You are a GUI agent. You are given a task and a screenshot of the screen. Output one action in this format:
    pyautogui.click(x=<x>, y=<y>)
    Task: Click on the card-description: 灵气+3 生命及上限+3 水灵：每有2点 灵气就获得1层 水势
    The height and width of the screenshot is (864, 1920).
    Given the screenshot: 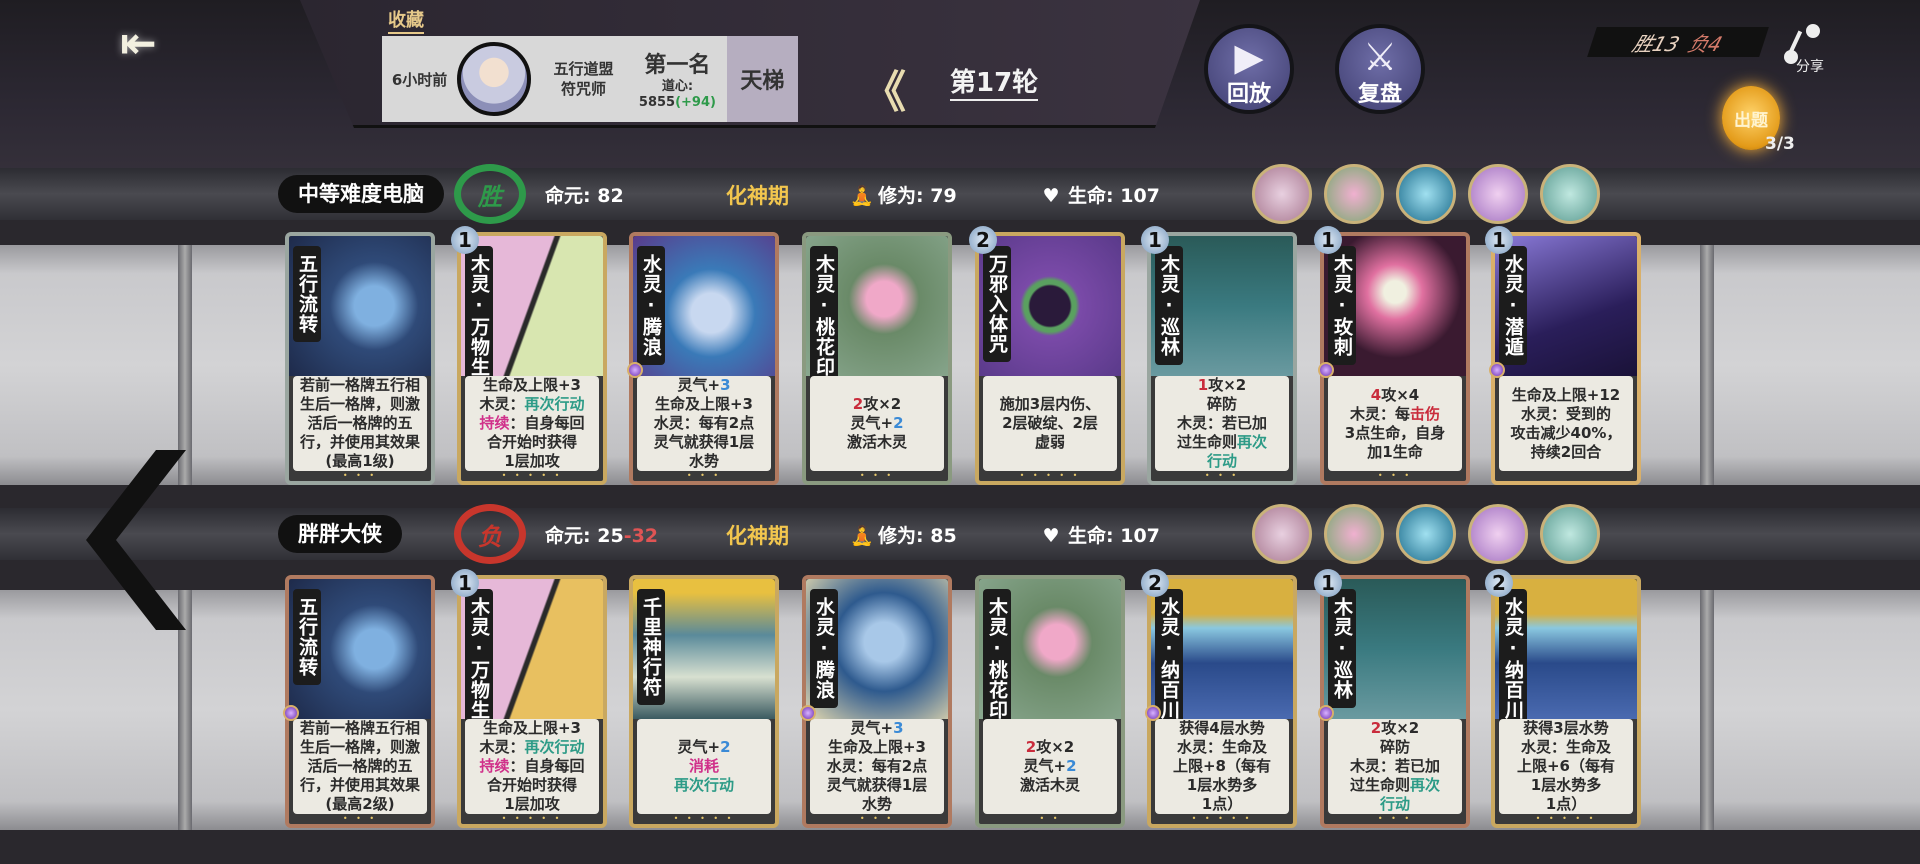 What is the action you would take?
    pyautogui.click(x=877, y=766)
    